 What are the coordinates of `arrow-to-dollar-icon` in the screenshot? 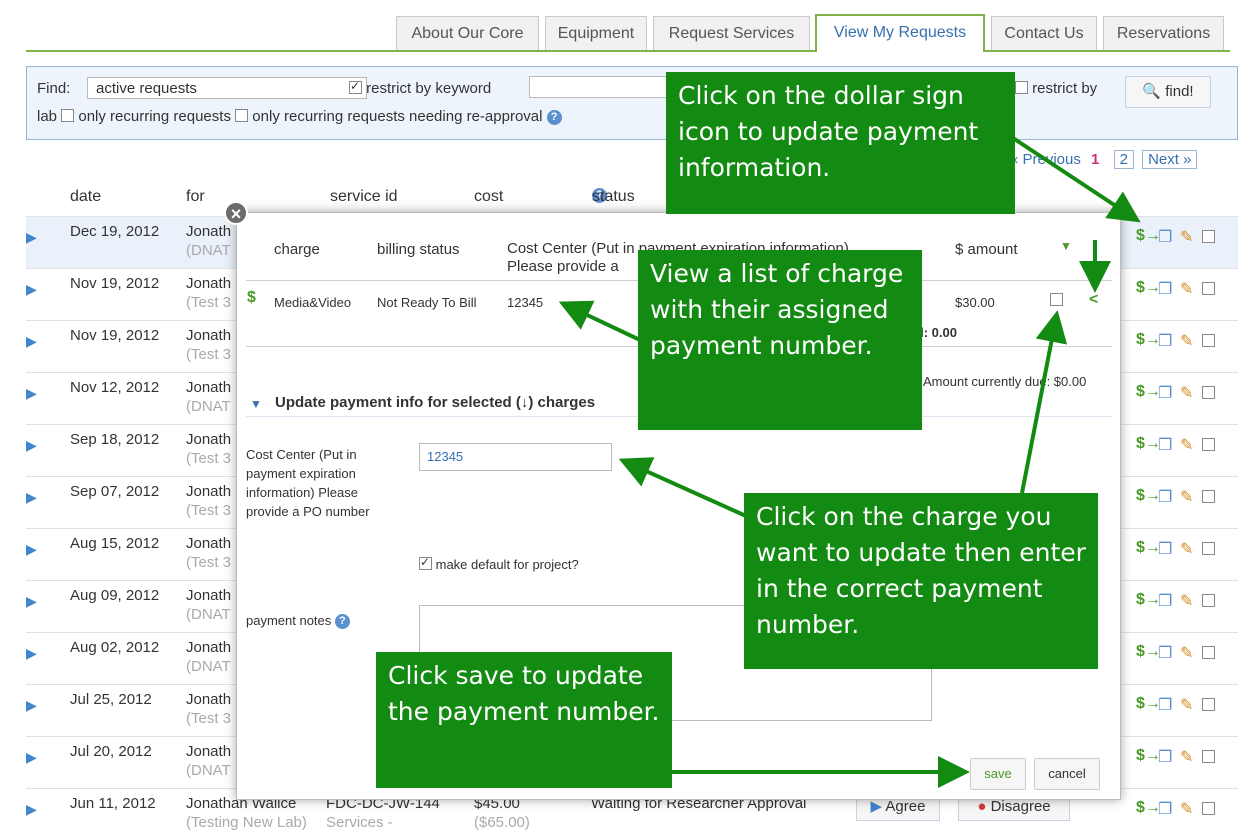 It's located at (1074, 178).